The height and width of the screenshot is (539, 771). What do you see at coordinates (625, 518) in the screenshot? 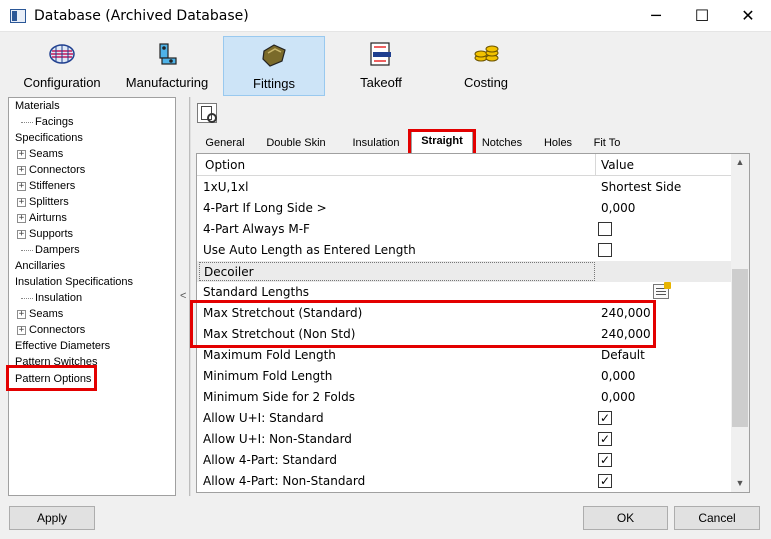
I see `ok-button: OK` at bounding box center [625, 518].